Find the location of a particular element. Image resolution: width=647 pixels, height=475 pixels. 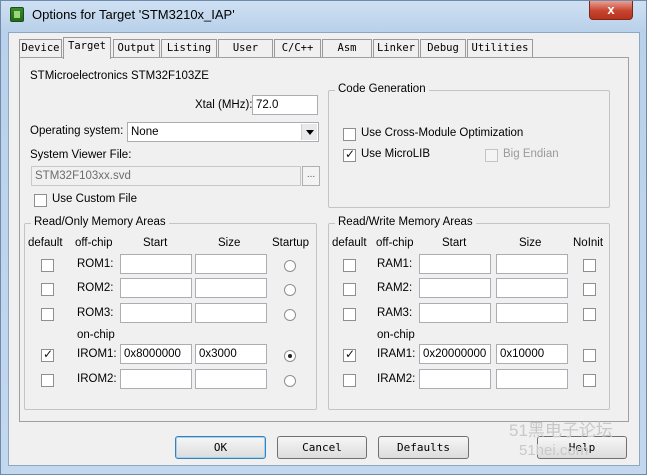

cross-module-checkbox is located at coordinates (349, 134).